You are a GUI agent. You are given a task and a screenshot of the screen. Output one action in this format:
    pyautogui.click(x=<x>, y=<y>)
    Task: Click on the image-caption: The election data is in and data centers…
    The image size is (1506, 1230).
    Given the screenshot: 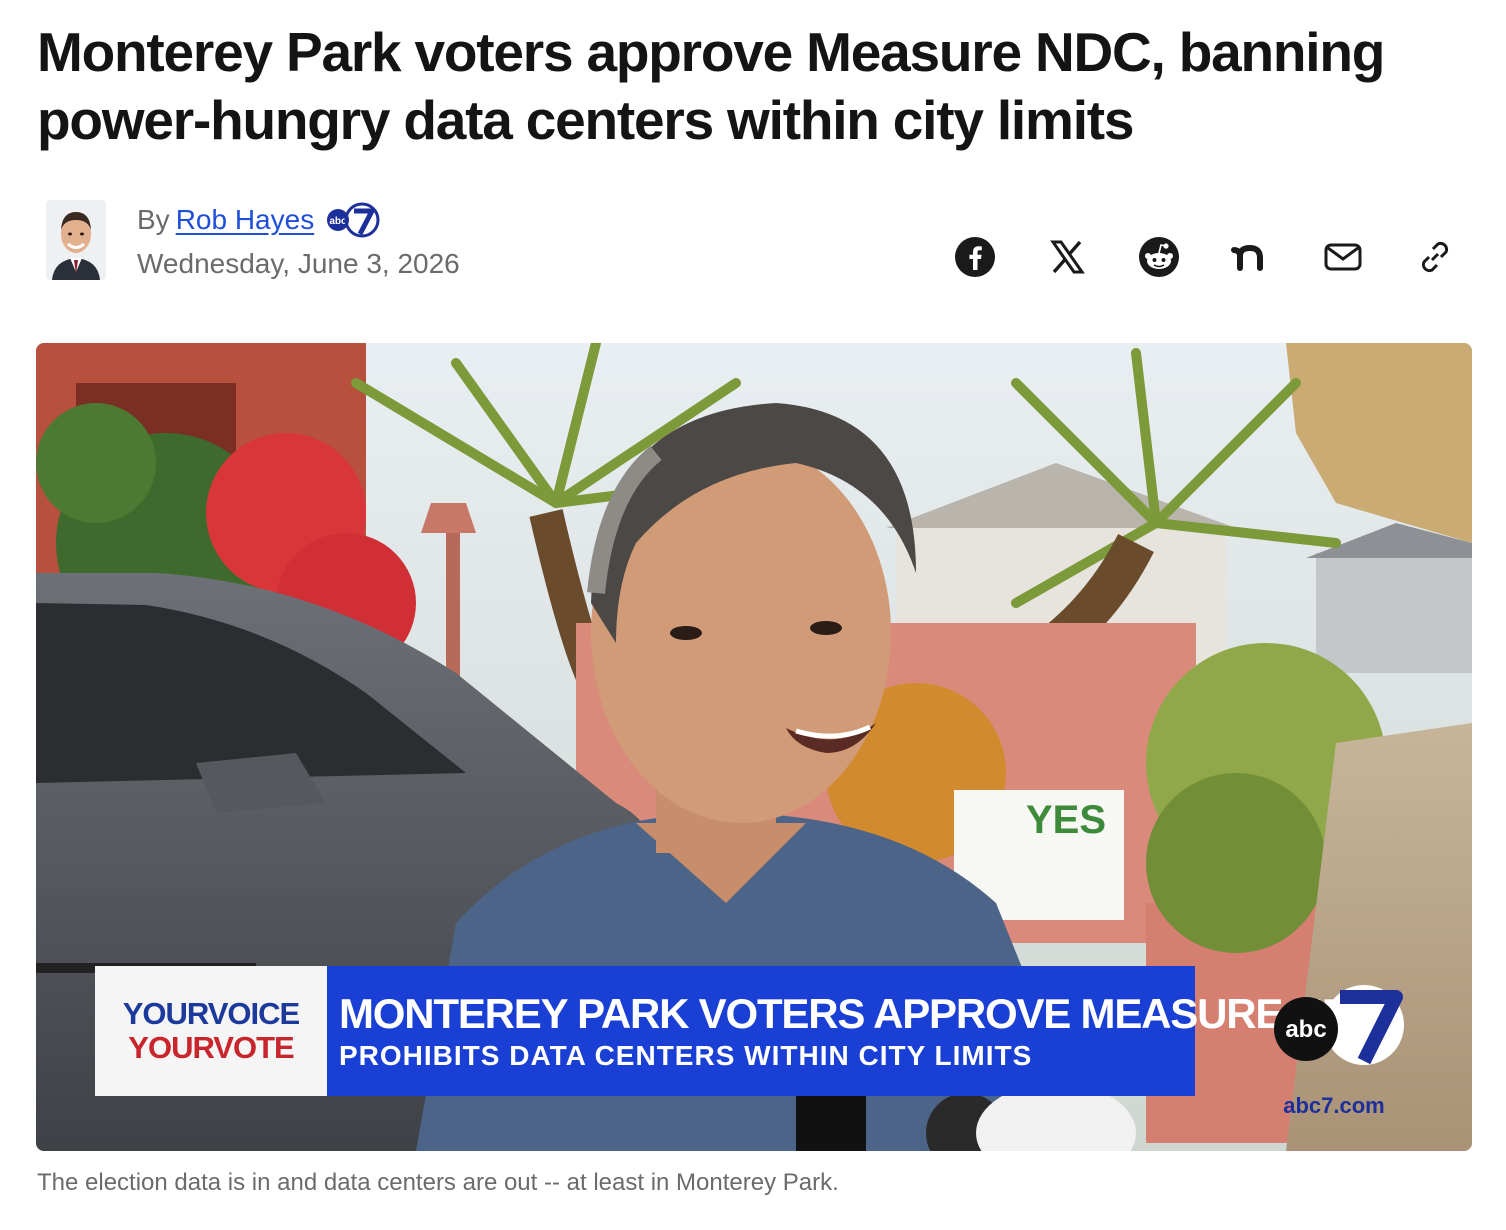 What is the action you would take?
    pyautogui.click(x=438, y=1182)
    